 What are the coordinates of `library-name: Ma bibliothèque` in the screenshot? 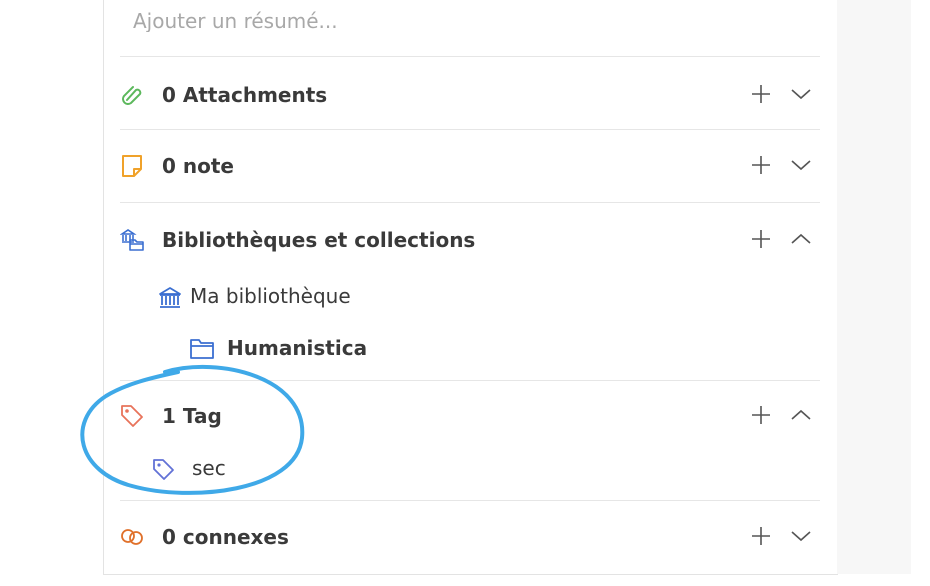 It's located at (270, 296).